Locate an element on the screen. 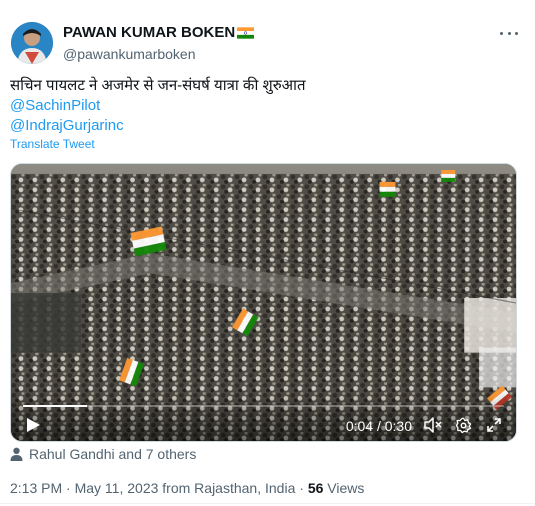  avatar-image is located at coordinates (32, 43).